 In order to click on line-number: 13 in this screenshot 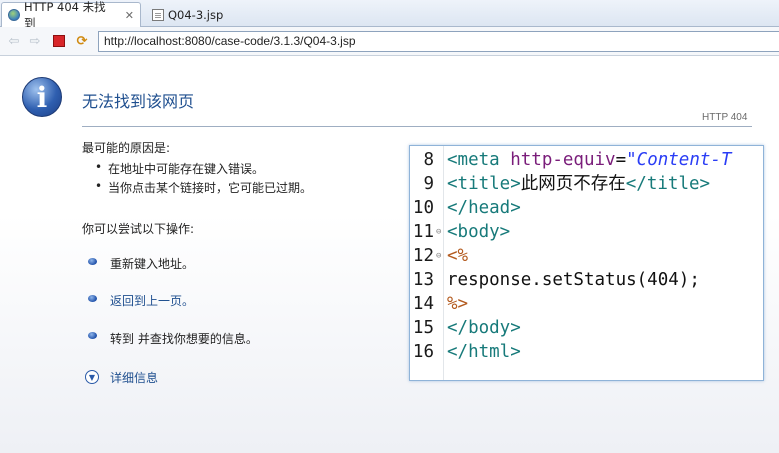, I will do `click(423, 280)`.